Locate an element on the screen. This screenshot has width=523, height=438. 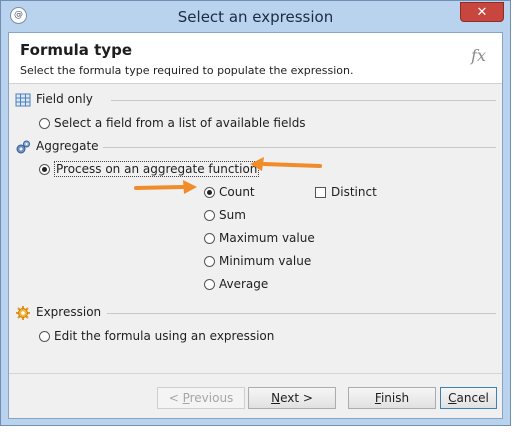
radio-label: Average is located at coordinates (244, 284).